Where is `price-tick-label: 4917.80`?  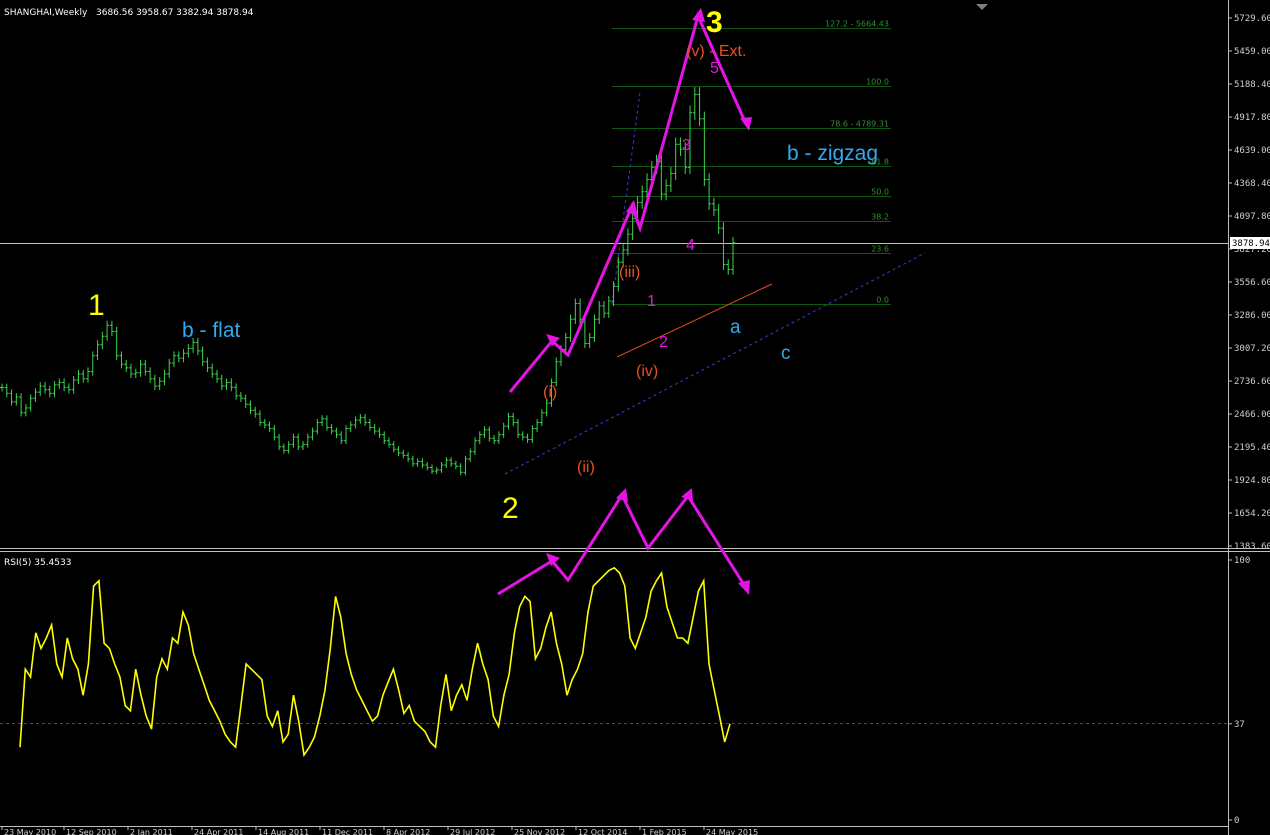
price-tick-label: 4917.80 is located at coordinates (1252, 118).